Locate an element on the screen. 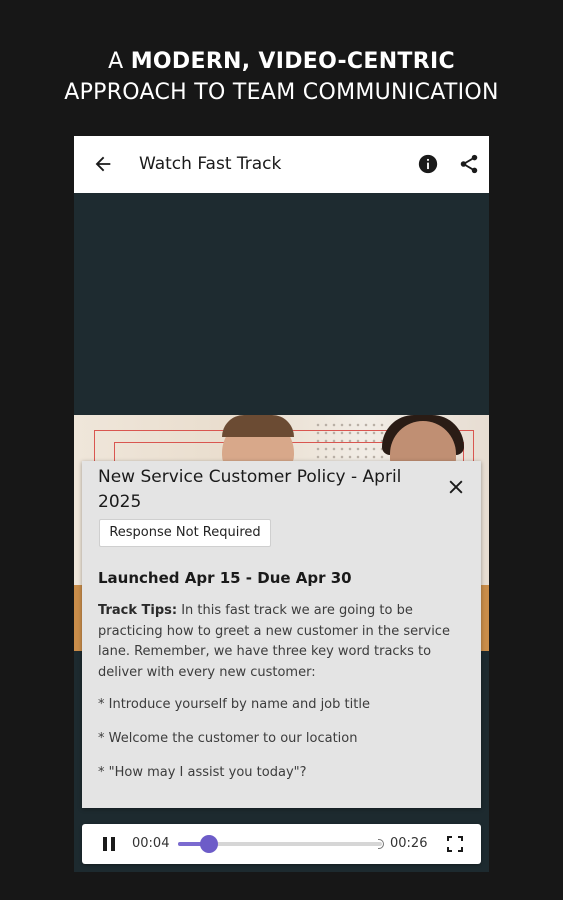  app-bar: Watch Fast Track is located at coordinates (281, 164).